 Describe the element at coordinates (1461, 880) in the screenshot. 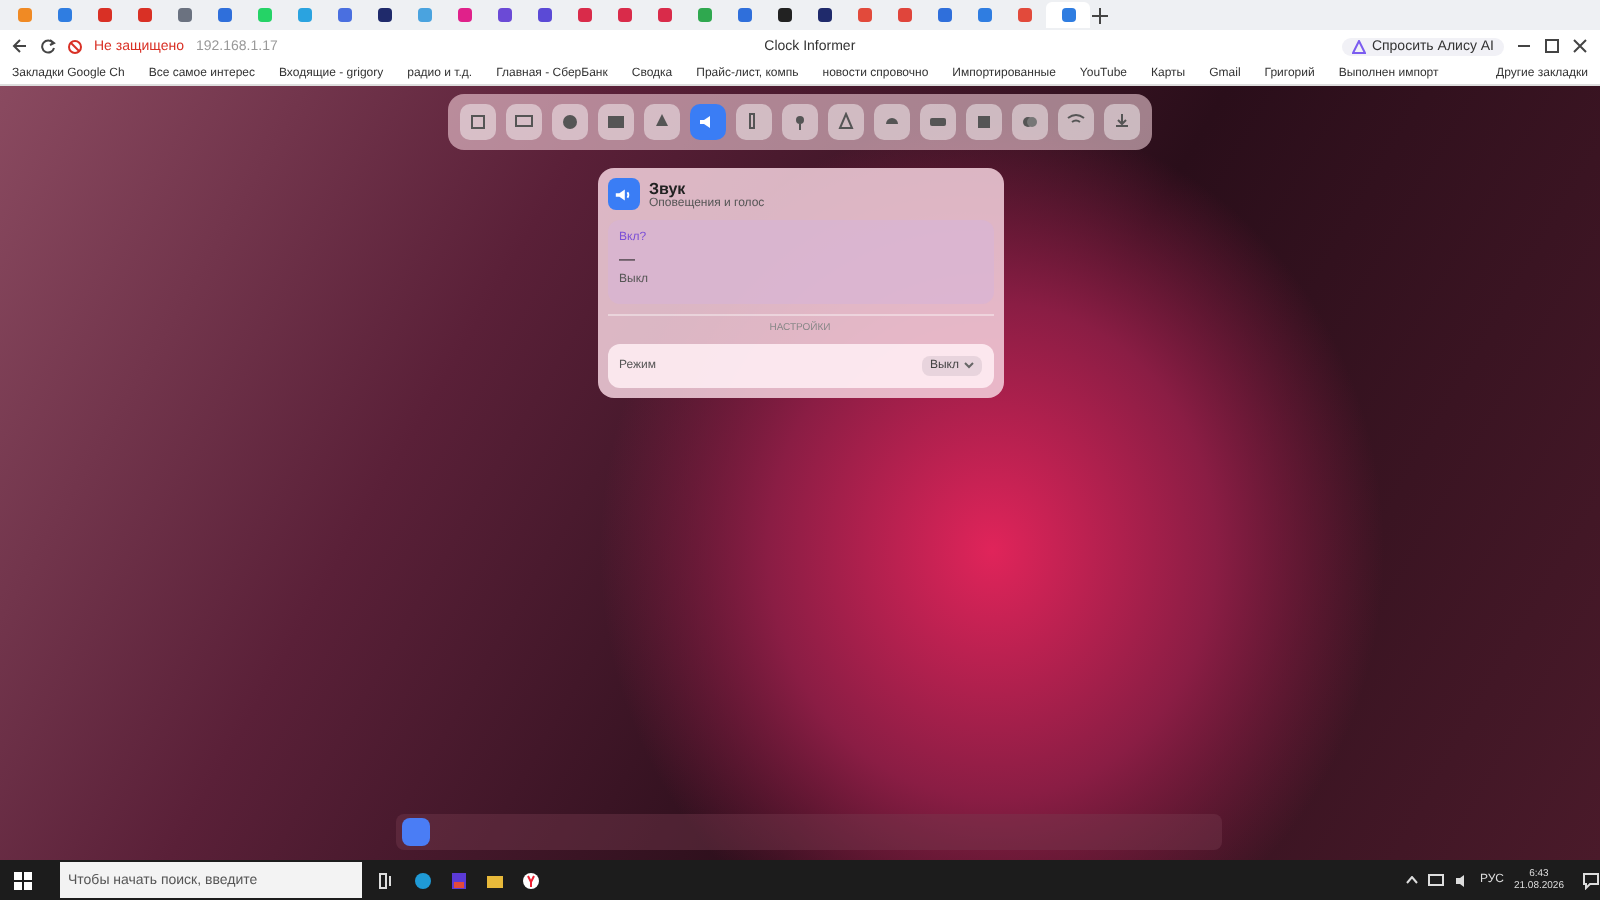

I see `volume-icon` at that location.